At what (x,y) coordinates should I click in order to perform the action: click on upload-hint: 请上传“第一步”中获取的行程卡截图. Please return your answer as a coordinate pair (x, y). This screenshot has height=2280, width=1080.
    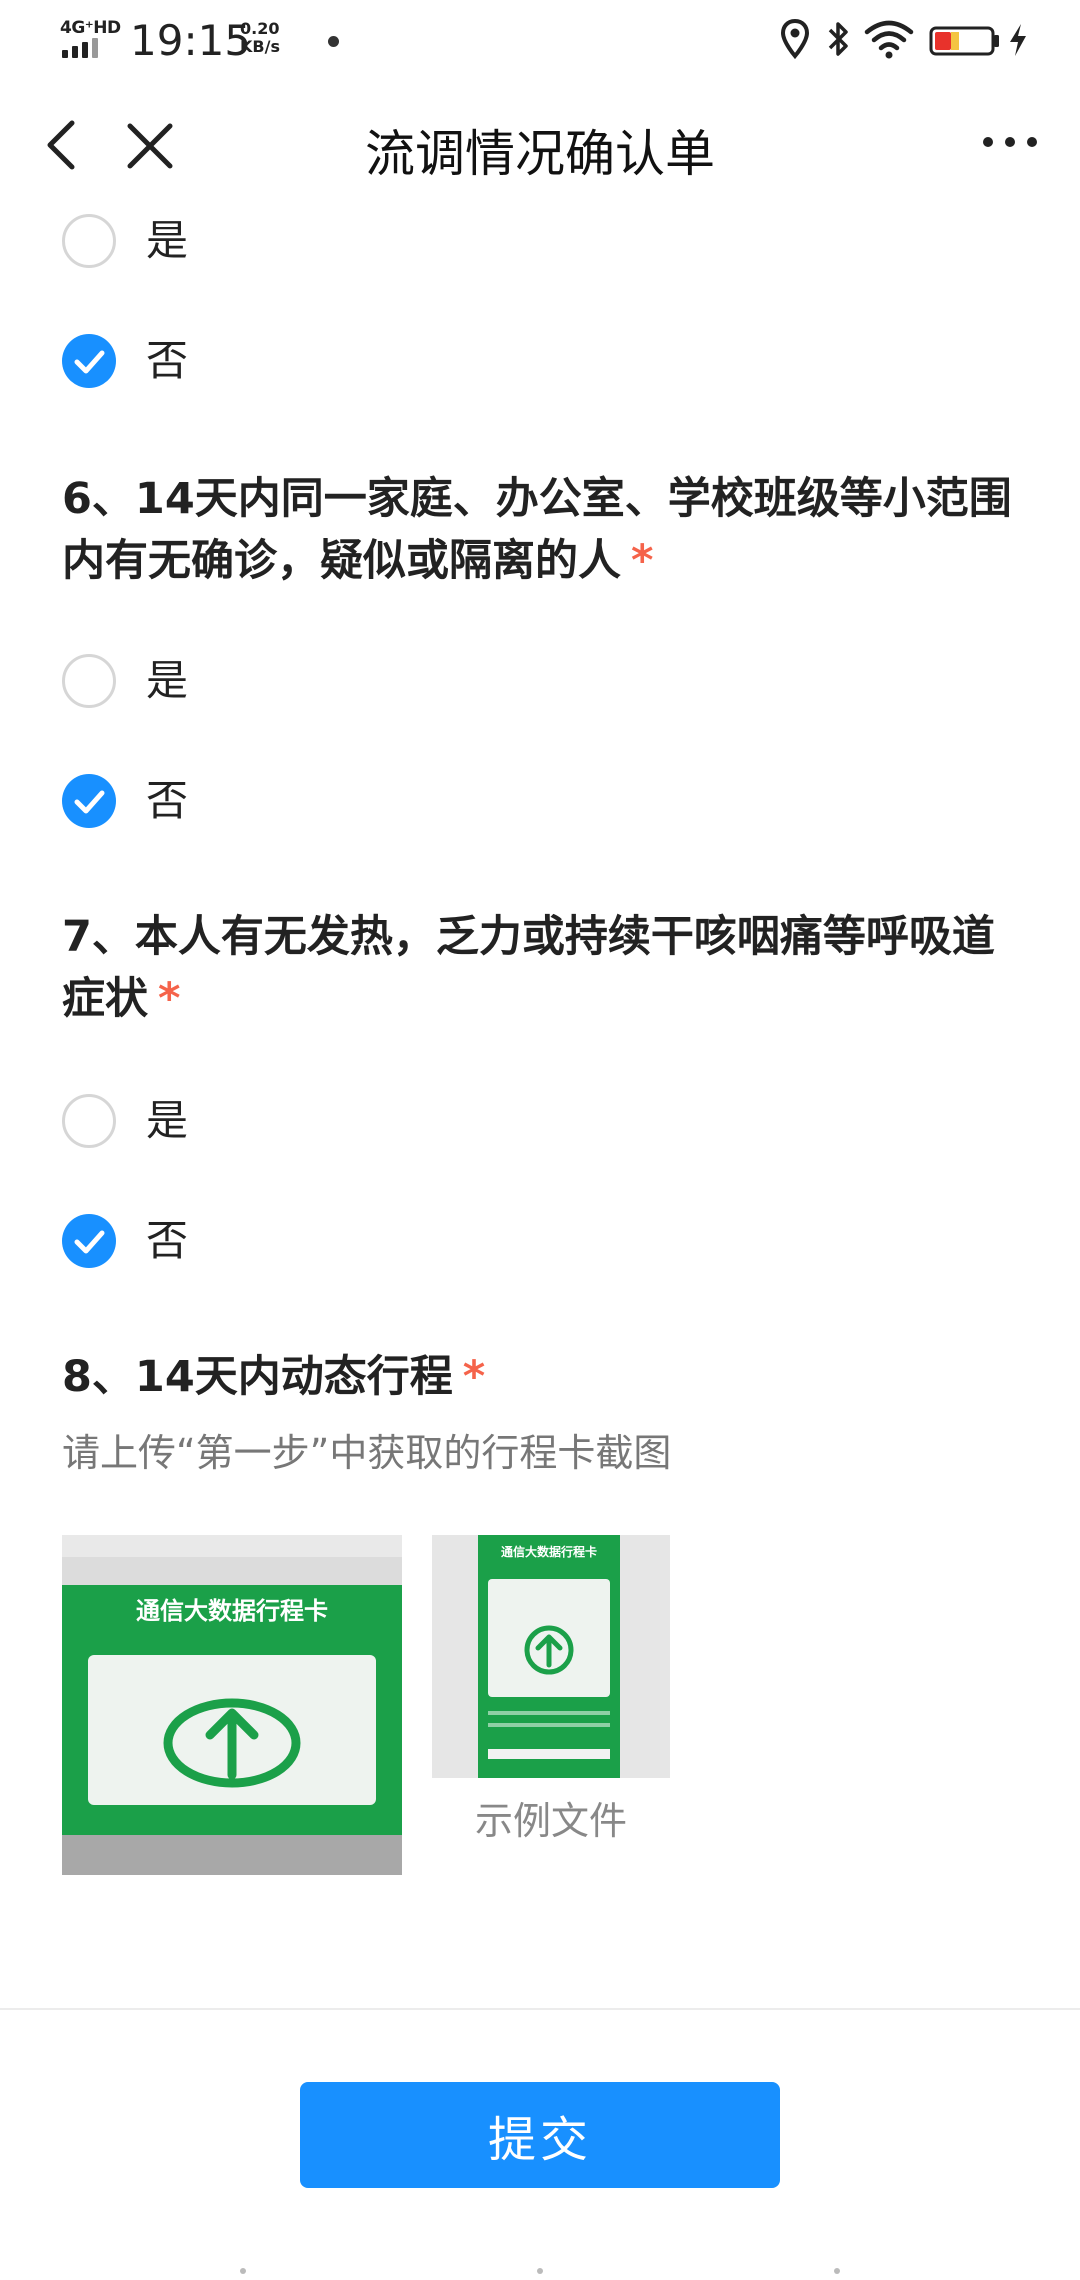
    Looking at the image, I should click on (367, 1453).